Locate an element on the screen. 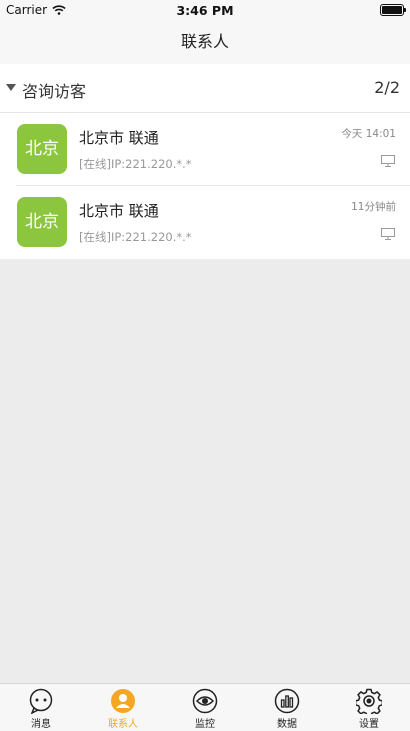 The image size is (410, 731). page-title: 联系人 is located at coordinates (204, 41).